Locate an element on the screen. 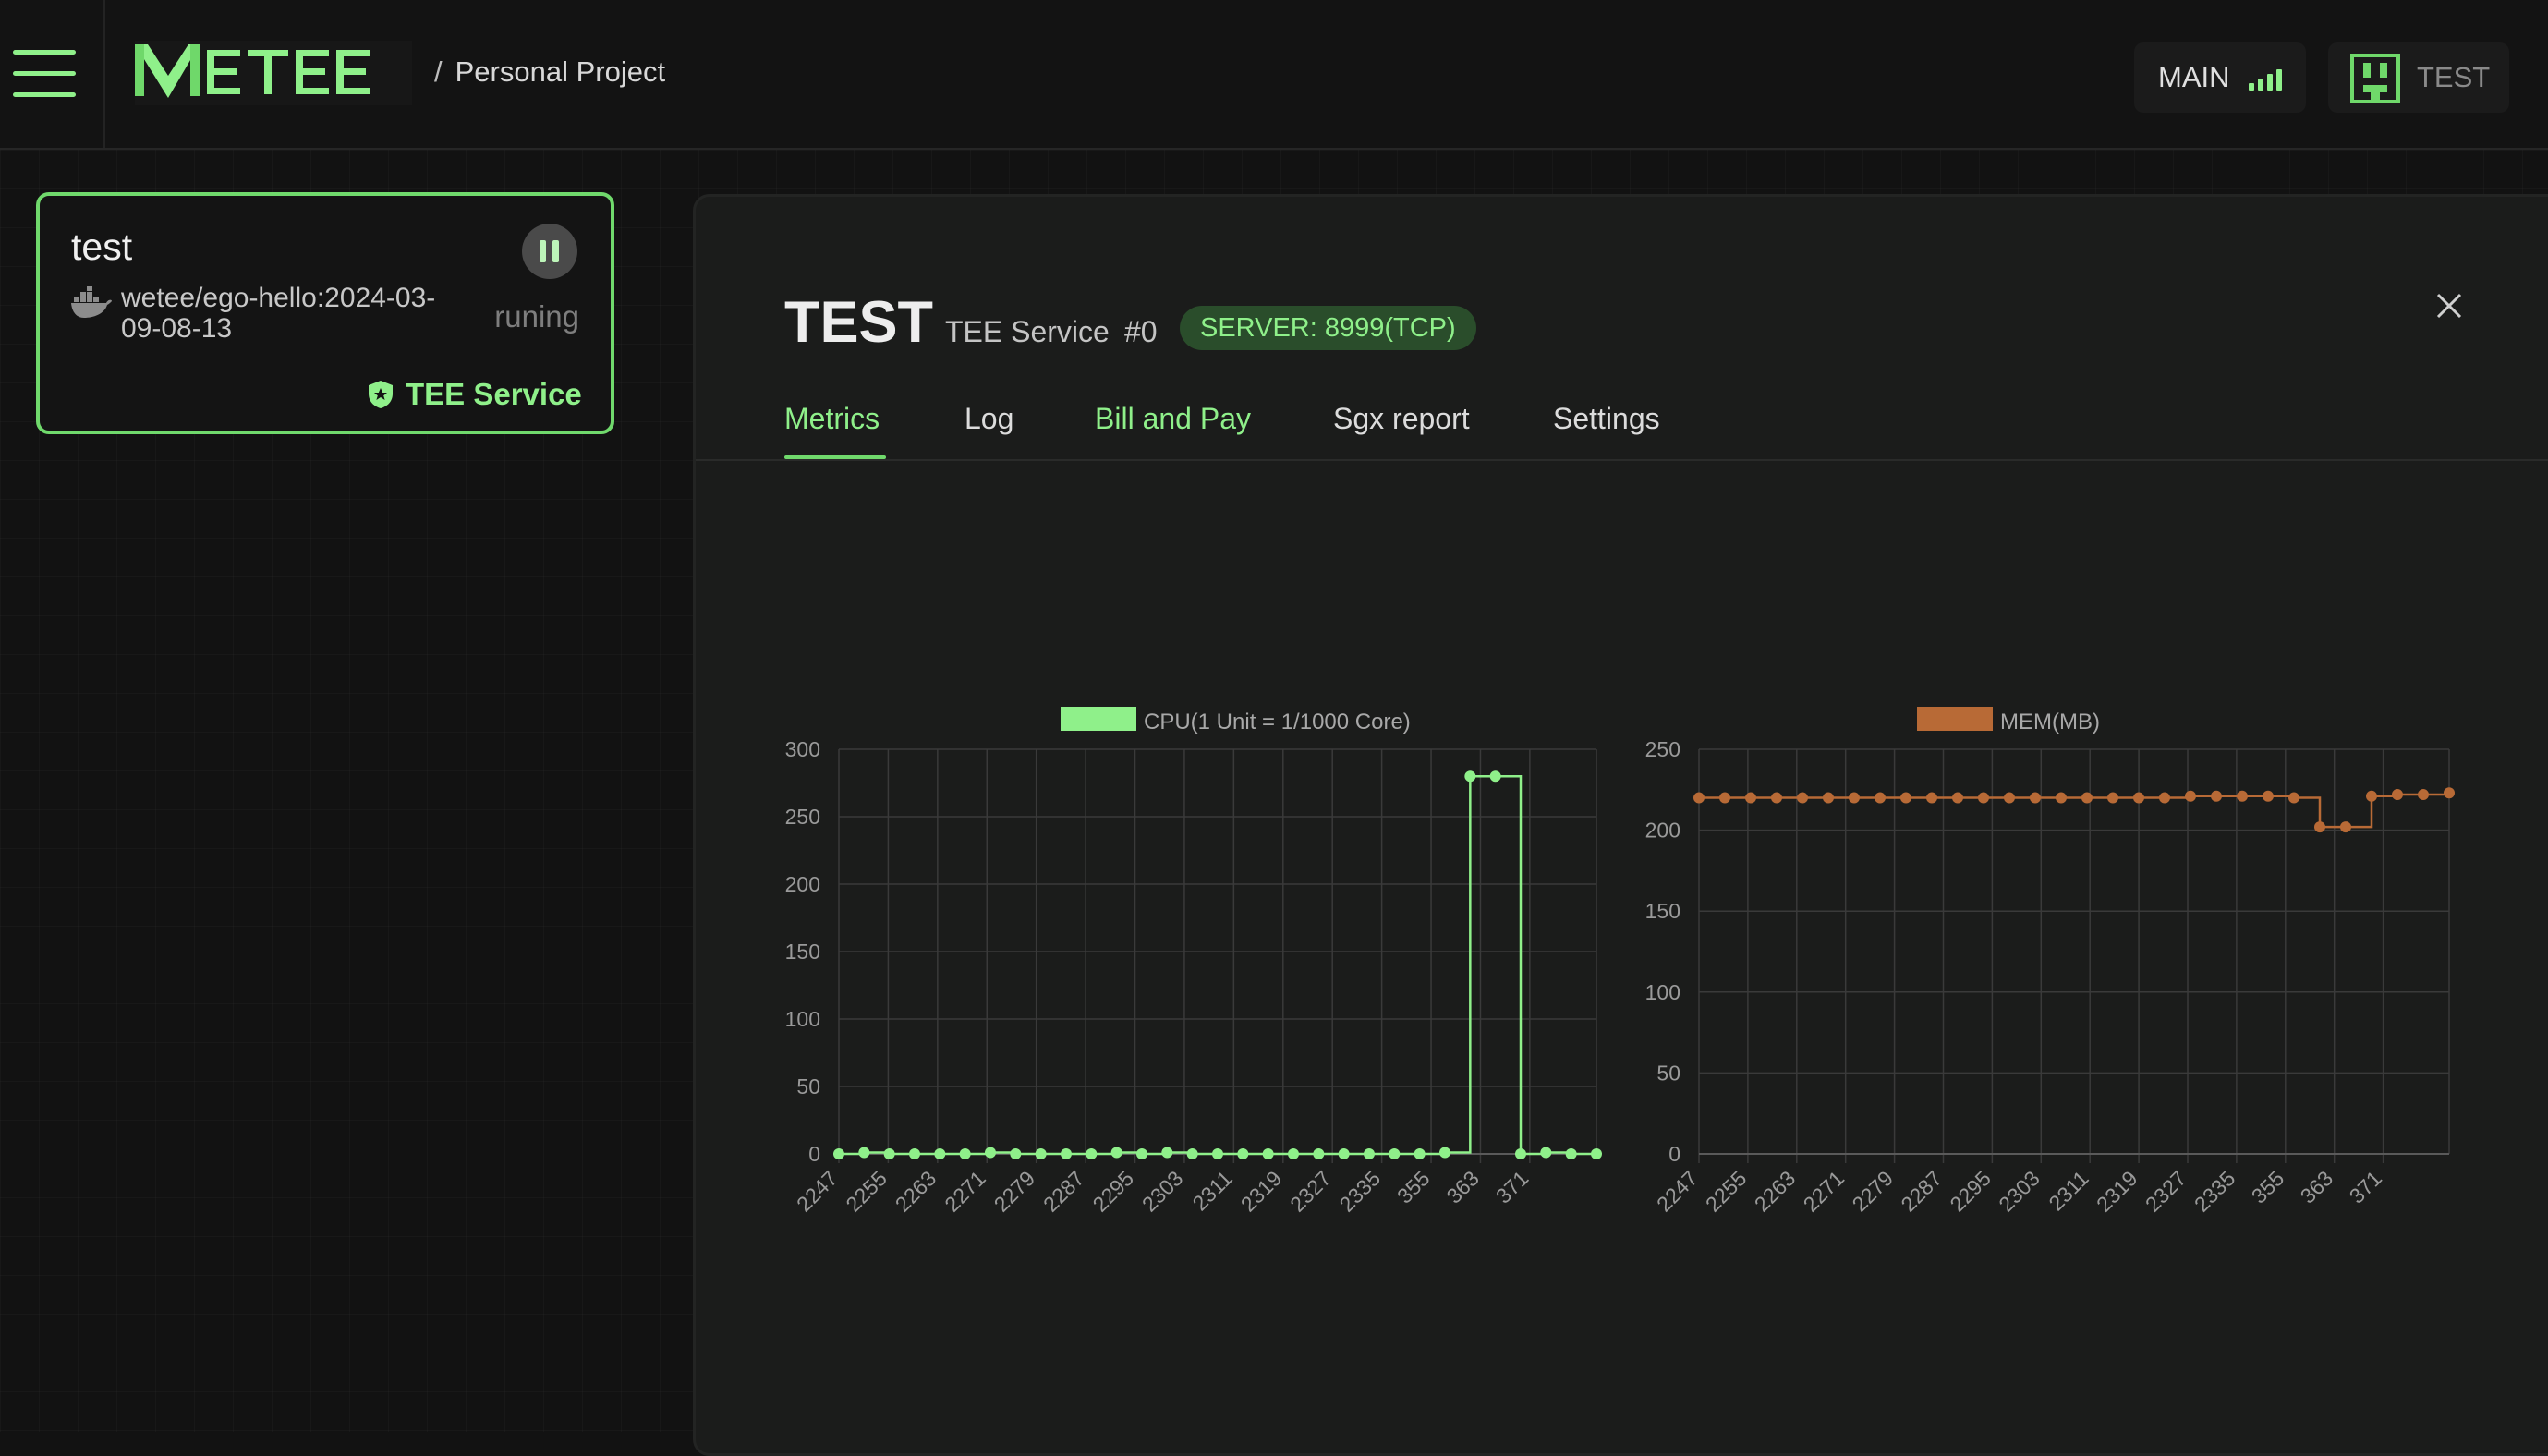 This screenshot has width=2548, height=1456. signal-icon is located at coordinates (2268, 78).